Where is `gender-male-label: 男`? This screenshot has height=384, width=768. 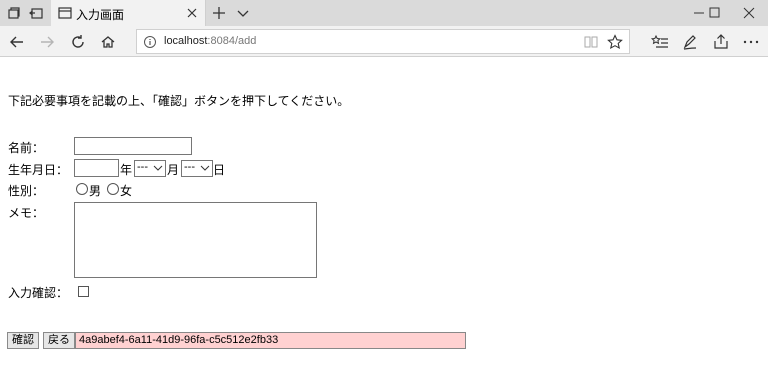
gender-male-label: 男 is located at coordinates (95, 191).